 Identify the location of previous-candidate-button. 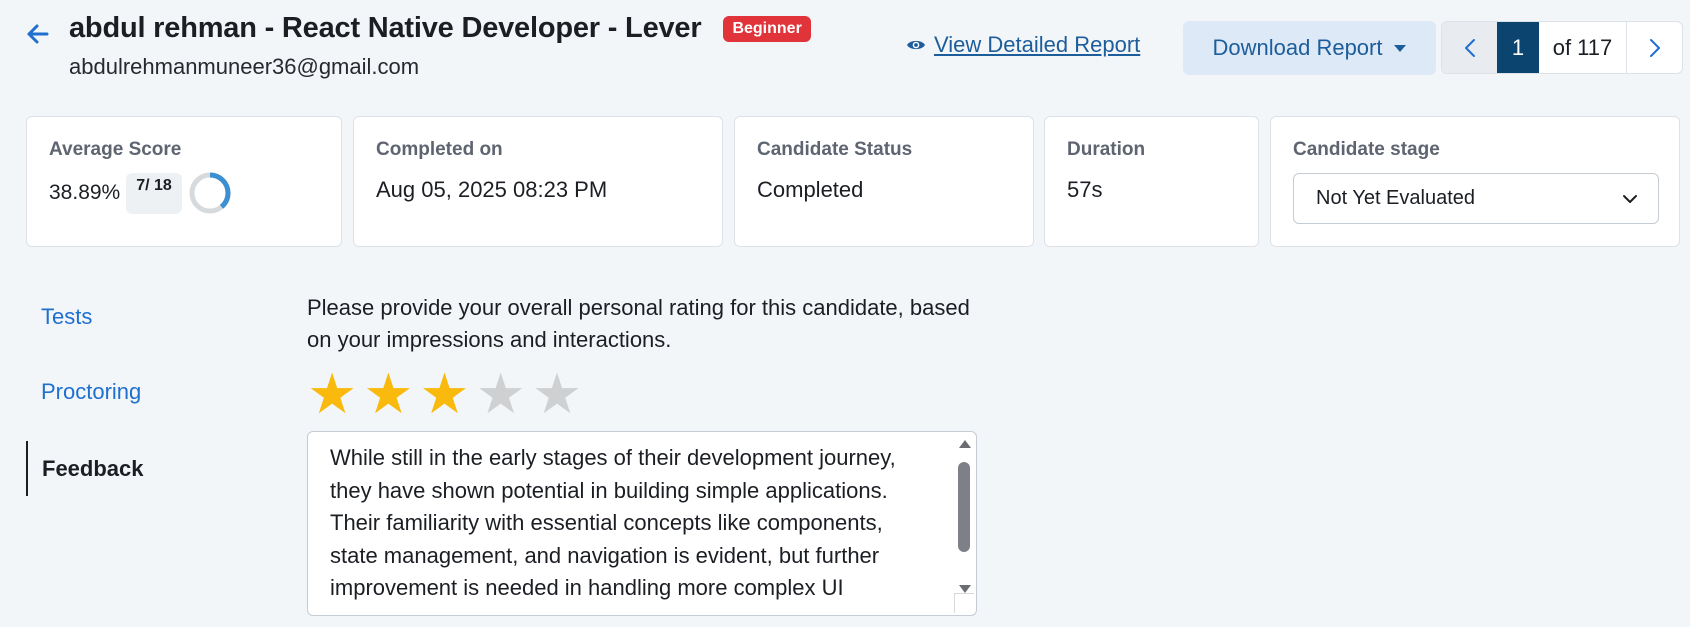
(1469, 47).